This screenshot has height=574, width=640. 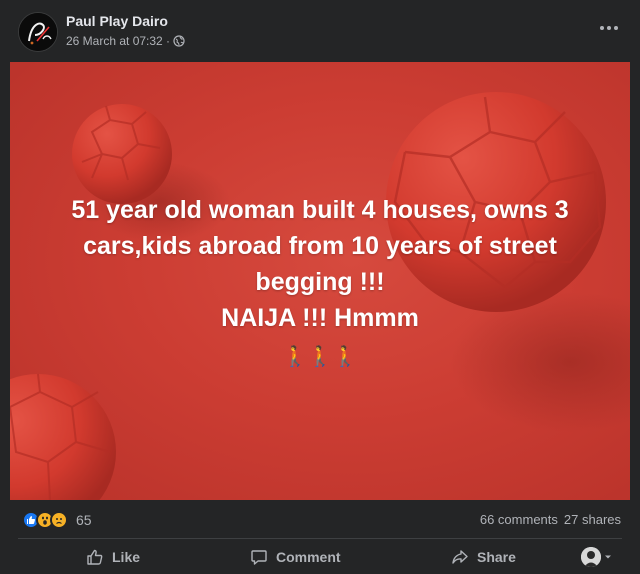 What do you see at coordinates (84, 520) in the screenshot?
I see `reaction-count: 65` at bounding box center [84, 520].